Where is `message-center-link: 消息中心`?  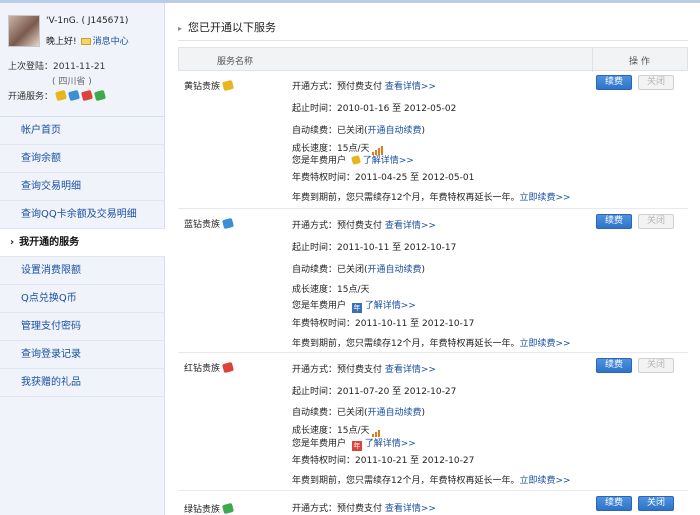 message-center-link: 消息中心 is located at coordinates (111, 42).